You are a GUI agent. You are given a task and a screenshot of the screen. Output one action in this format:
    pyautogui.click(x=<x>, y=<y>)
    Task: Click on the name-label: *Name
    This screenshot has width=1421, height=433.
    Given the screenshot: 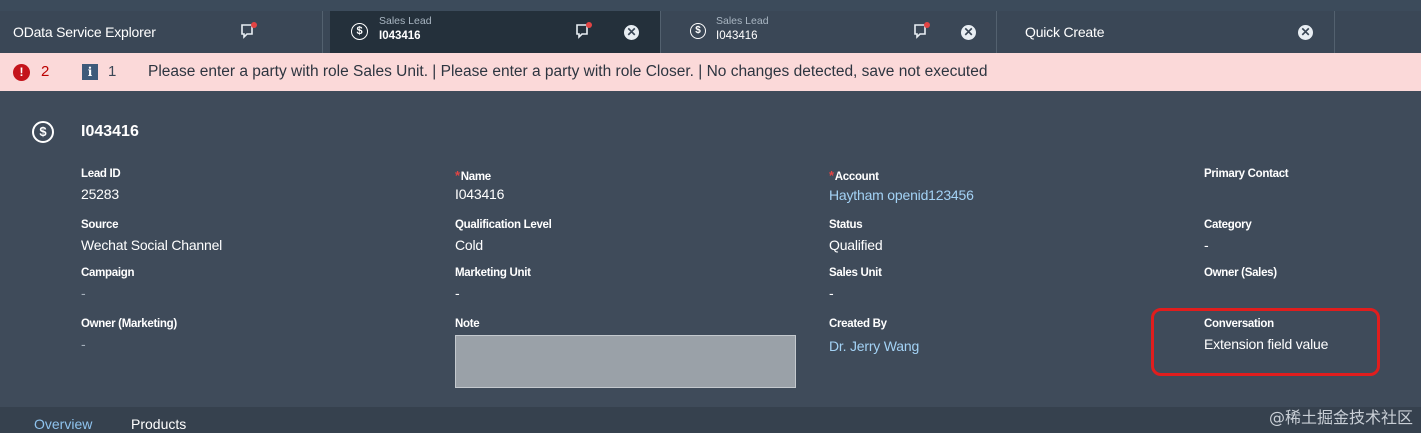 What is the action you would take?
    pyautogui.click(x=473, y=175)
    